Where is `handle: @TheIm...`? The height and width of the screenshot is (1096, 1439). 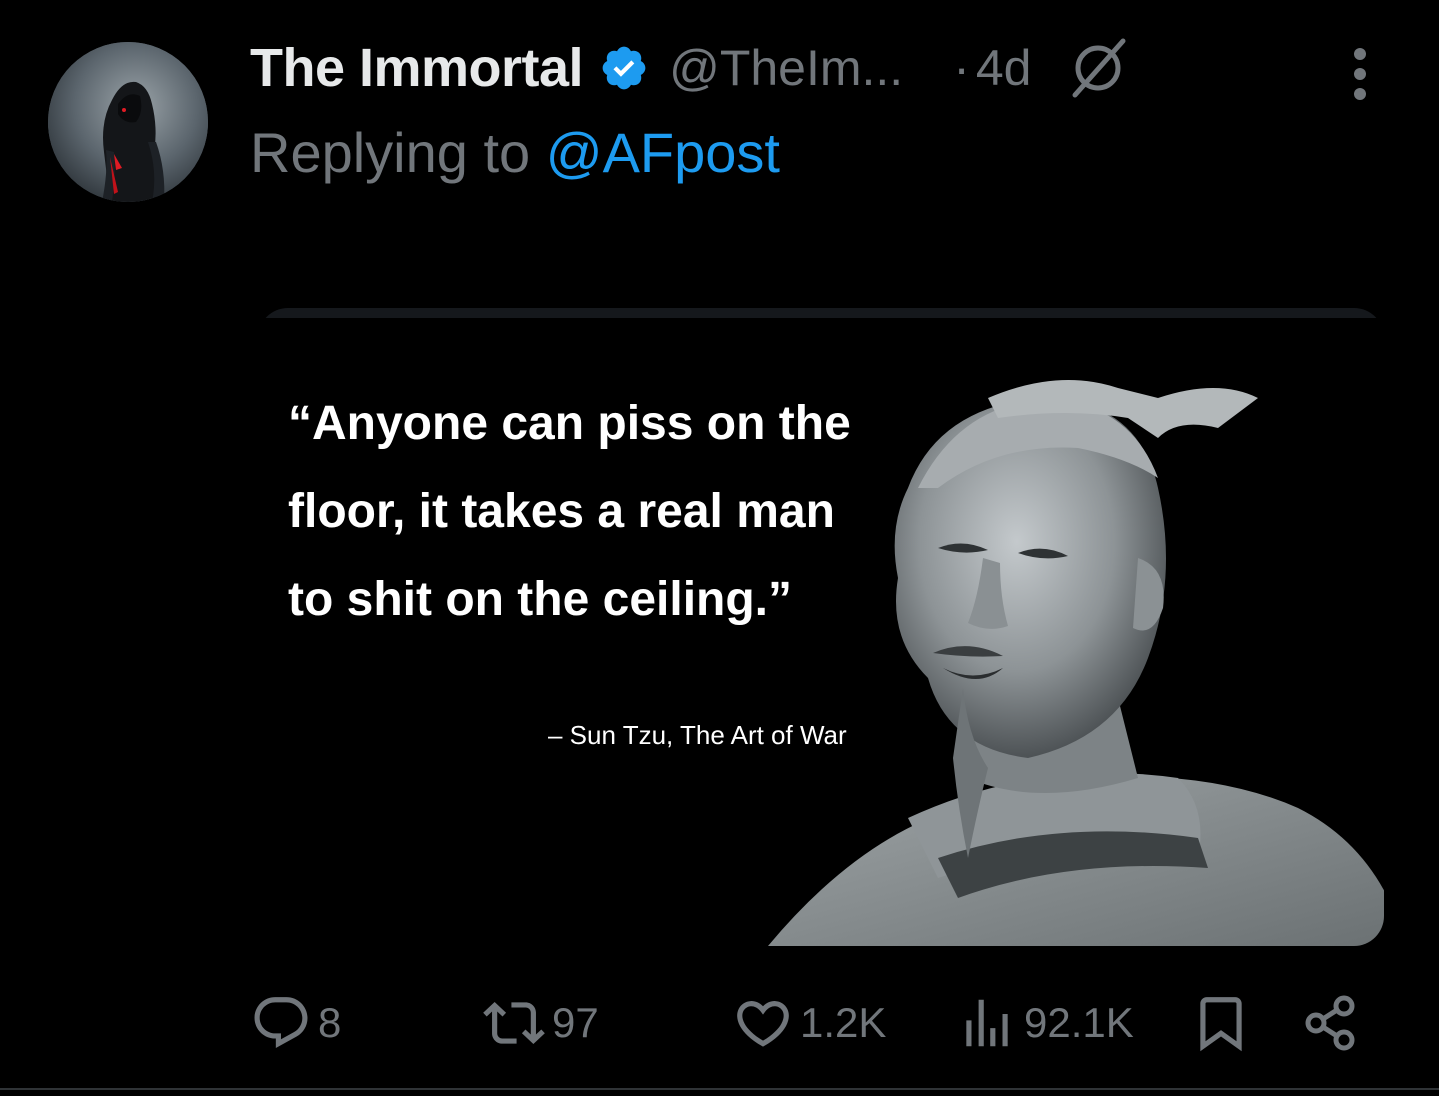
handle: @TheIm... is located at coordinates (786, 68).